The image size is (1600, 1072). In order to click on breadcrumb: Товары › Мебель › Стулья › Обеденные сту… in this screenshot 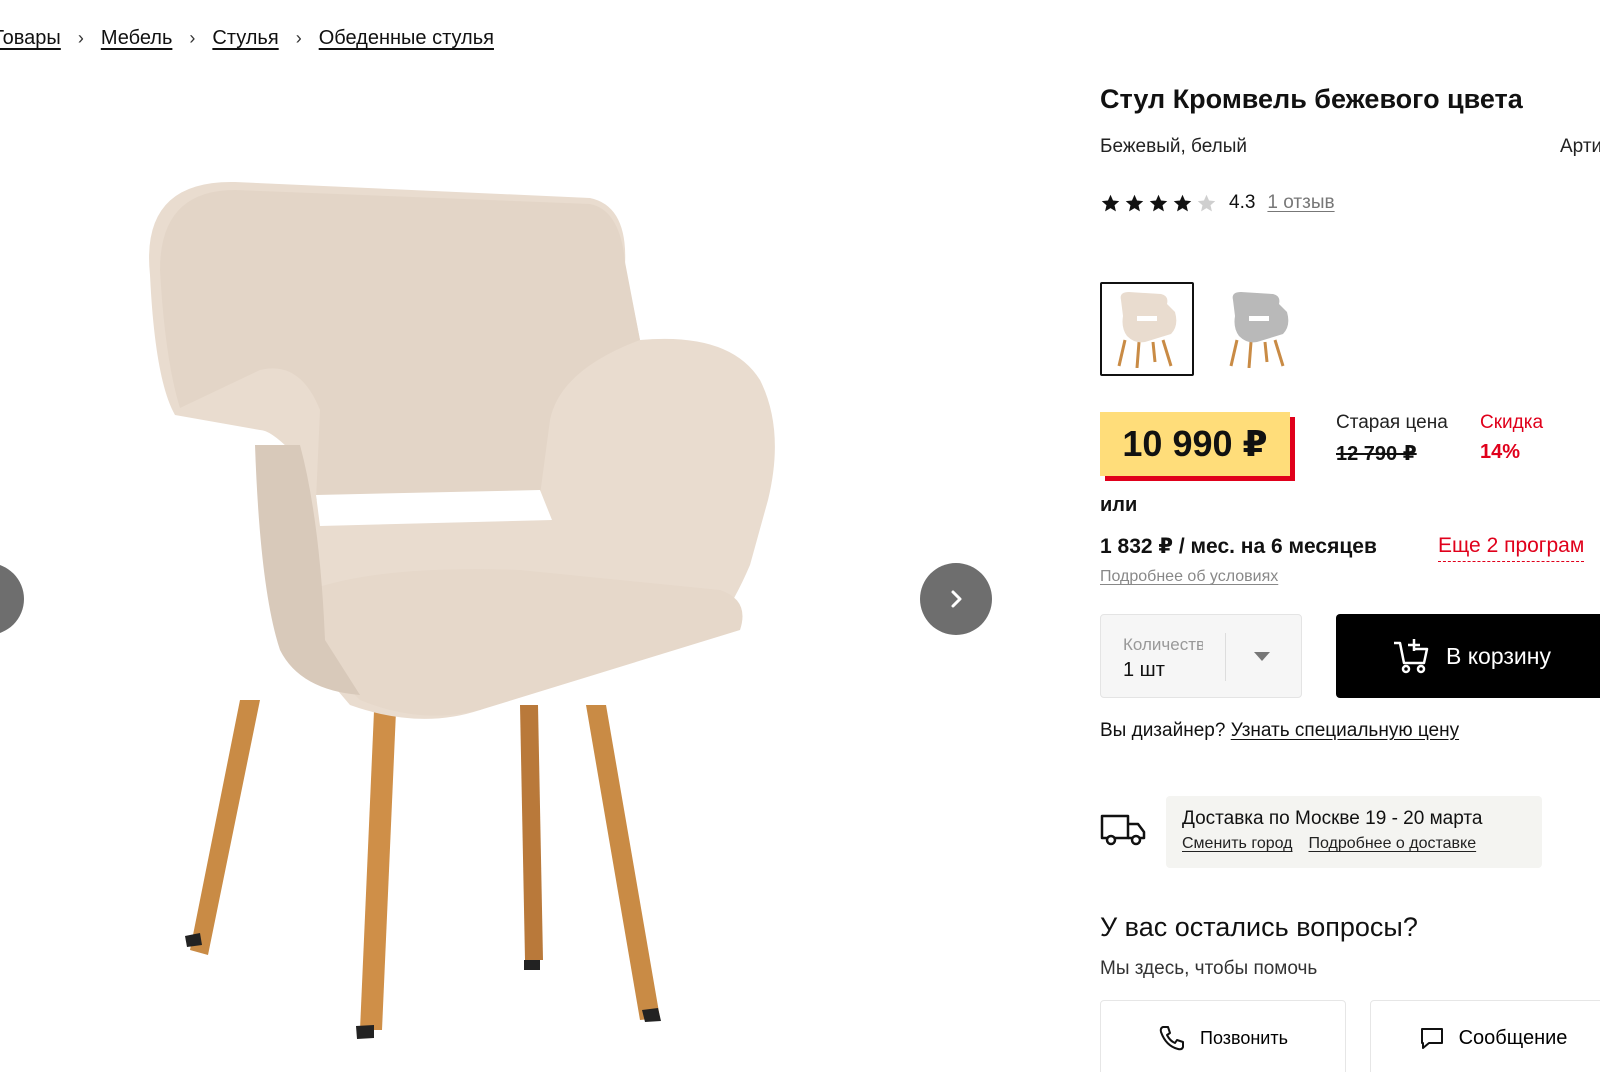, I will do `click(247, 38)`.